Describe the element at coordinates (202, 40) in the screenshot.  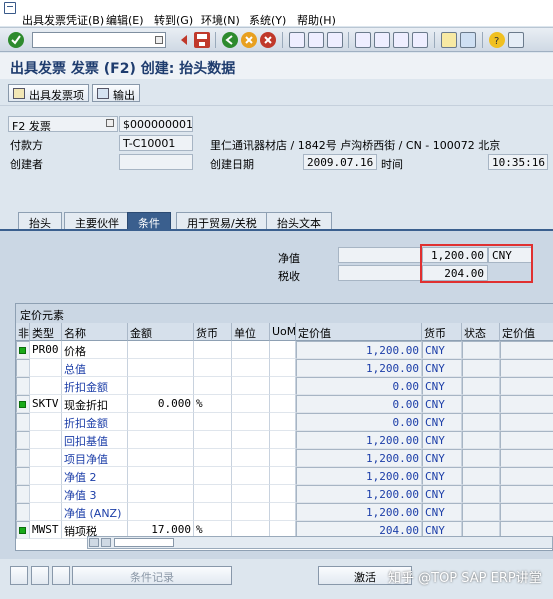
I see `save-icon` at that location.